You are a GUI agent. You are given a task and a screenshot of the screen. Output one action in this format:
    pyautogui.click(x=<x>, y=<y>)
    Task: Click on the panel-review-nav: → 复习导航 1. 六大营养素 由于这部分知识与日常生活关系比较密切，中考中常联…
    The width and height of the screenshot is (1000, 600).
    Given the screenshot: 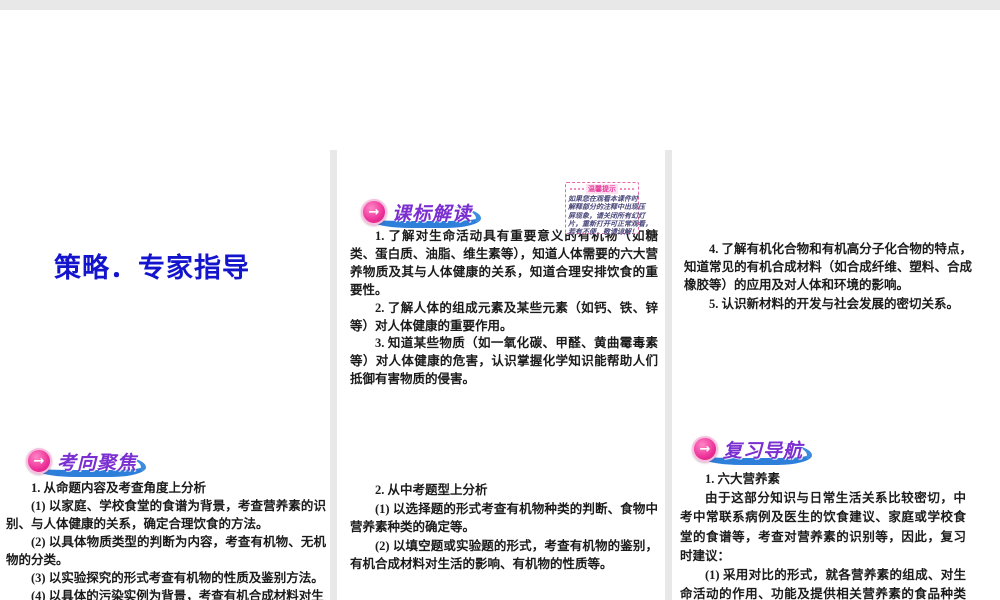 What is the action you would take?
    pyautogui.click(x=836, y=505)
    